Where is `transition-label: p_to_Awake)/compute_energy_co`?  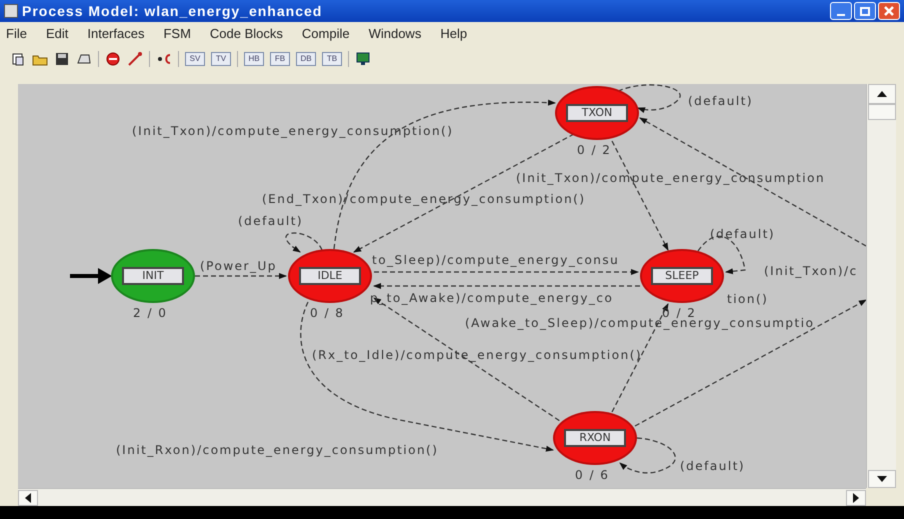
transition-label: p_to_Awake)/compute_energy_co is located at coordinates (492, 298).